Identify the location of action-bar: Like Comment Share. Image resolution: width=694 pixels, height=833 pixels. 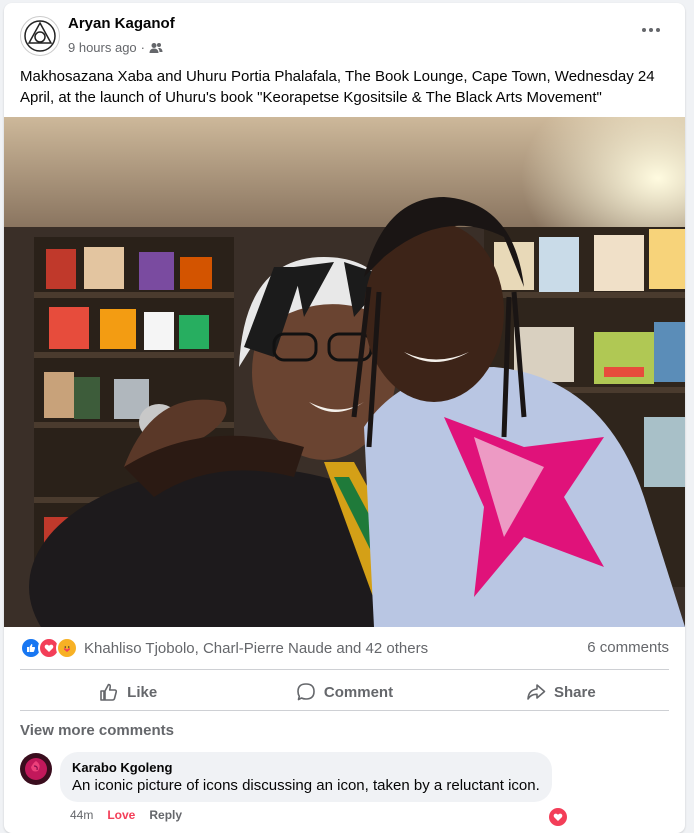
(344, 692).